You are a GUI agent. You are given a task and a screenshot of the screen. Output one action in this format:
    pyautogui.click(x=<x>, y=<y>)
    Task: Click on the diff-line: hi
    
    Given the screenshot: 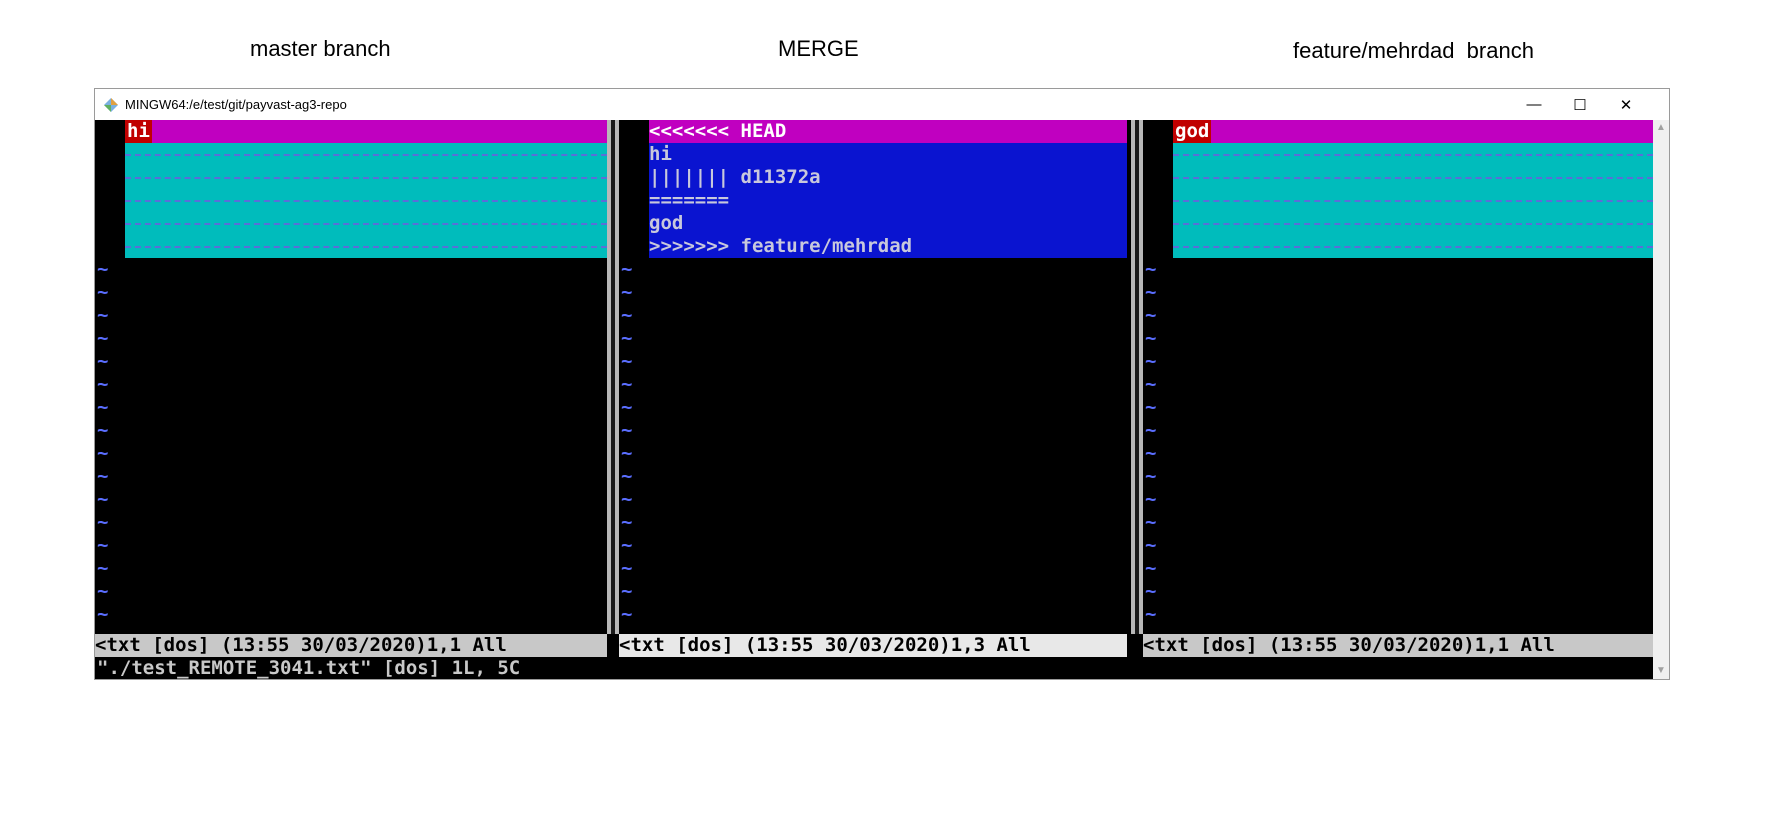 What is the action you would take?
    pyautogui.click(x=351, y=131)
    